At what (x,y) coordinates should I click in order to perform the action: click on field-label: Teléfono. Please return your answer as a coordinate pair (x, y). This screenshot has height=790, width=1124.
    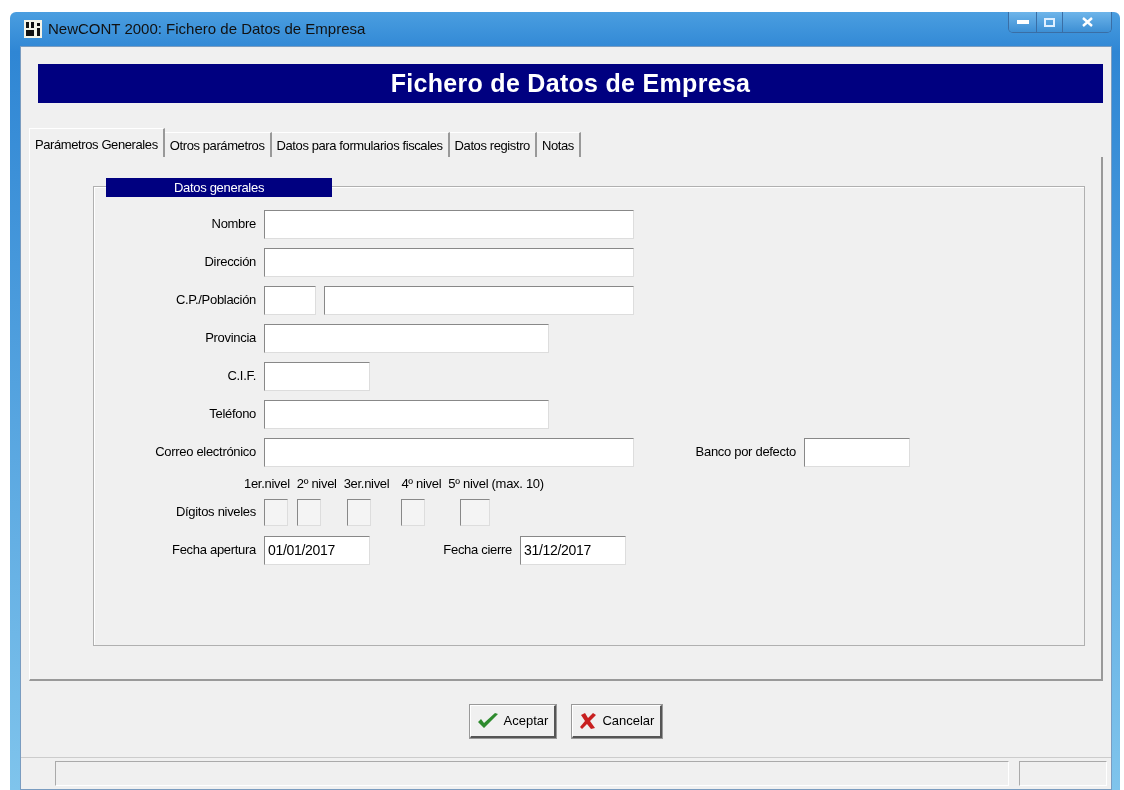
    Looking at the image, I should click on (232, 414).